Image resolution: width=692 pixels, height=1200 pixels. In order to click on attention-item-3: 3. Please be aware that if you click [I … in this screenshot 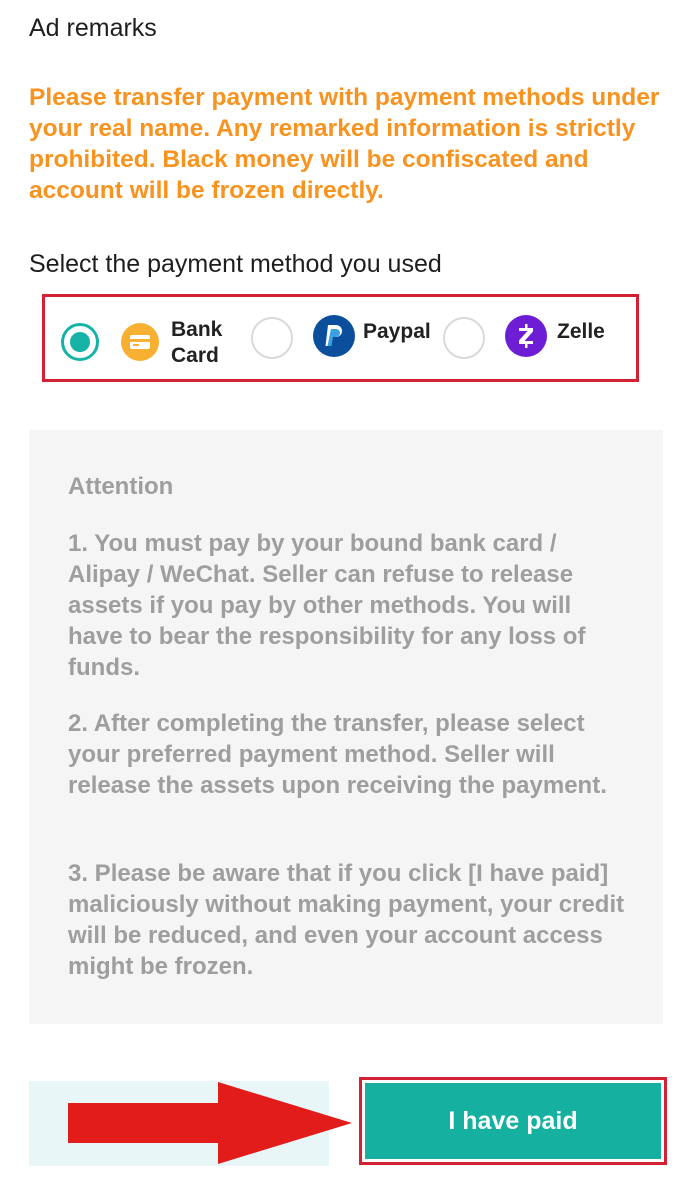, I will do `click(346, 920)`.